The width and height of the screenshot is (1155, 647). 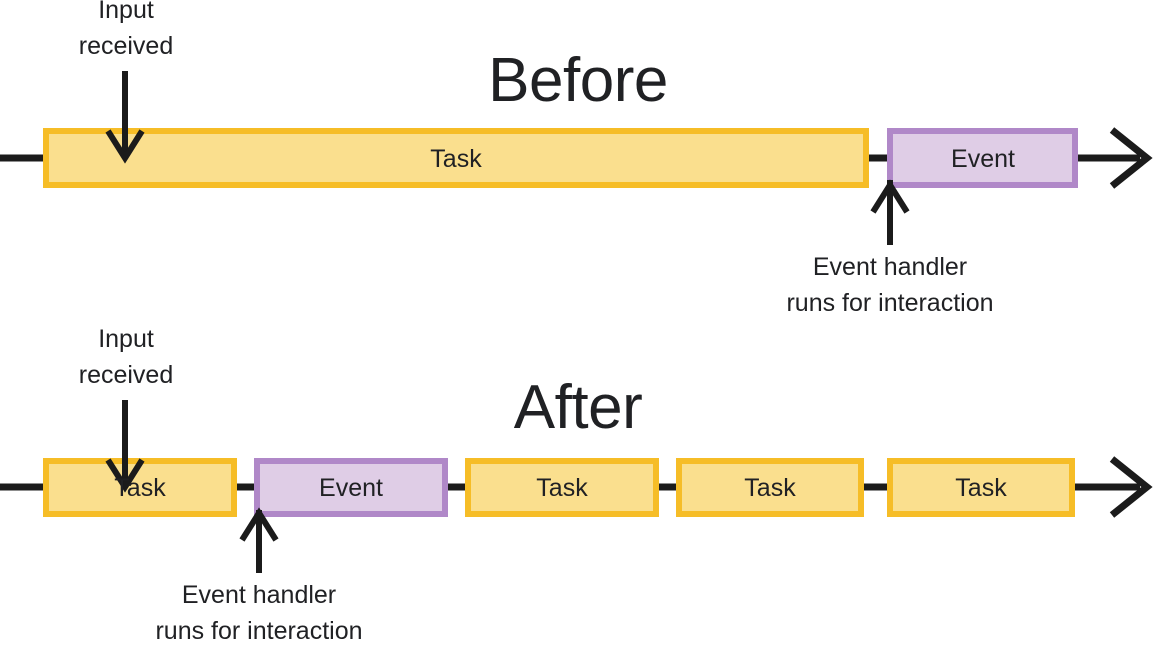 What do you see at coordinates (983, 159) in the screenshot?
I see `before-event-block-label: Event` at bounding box center [983, 159].